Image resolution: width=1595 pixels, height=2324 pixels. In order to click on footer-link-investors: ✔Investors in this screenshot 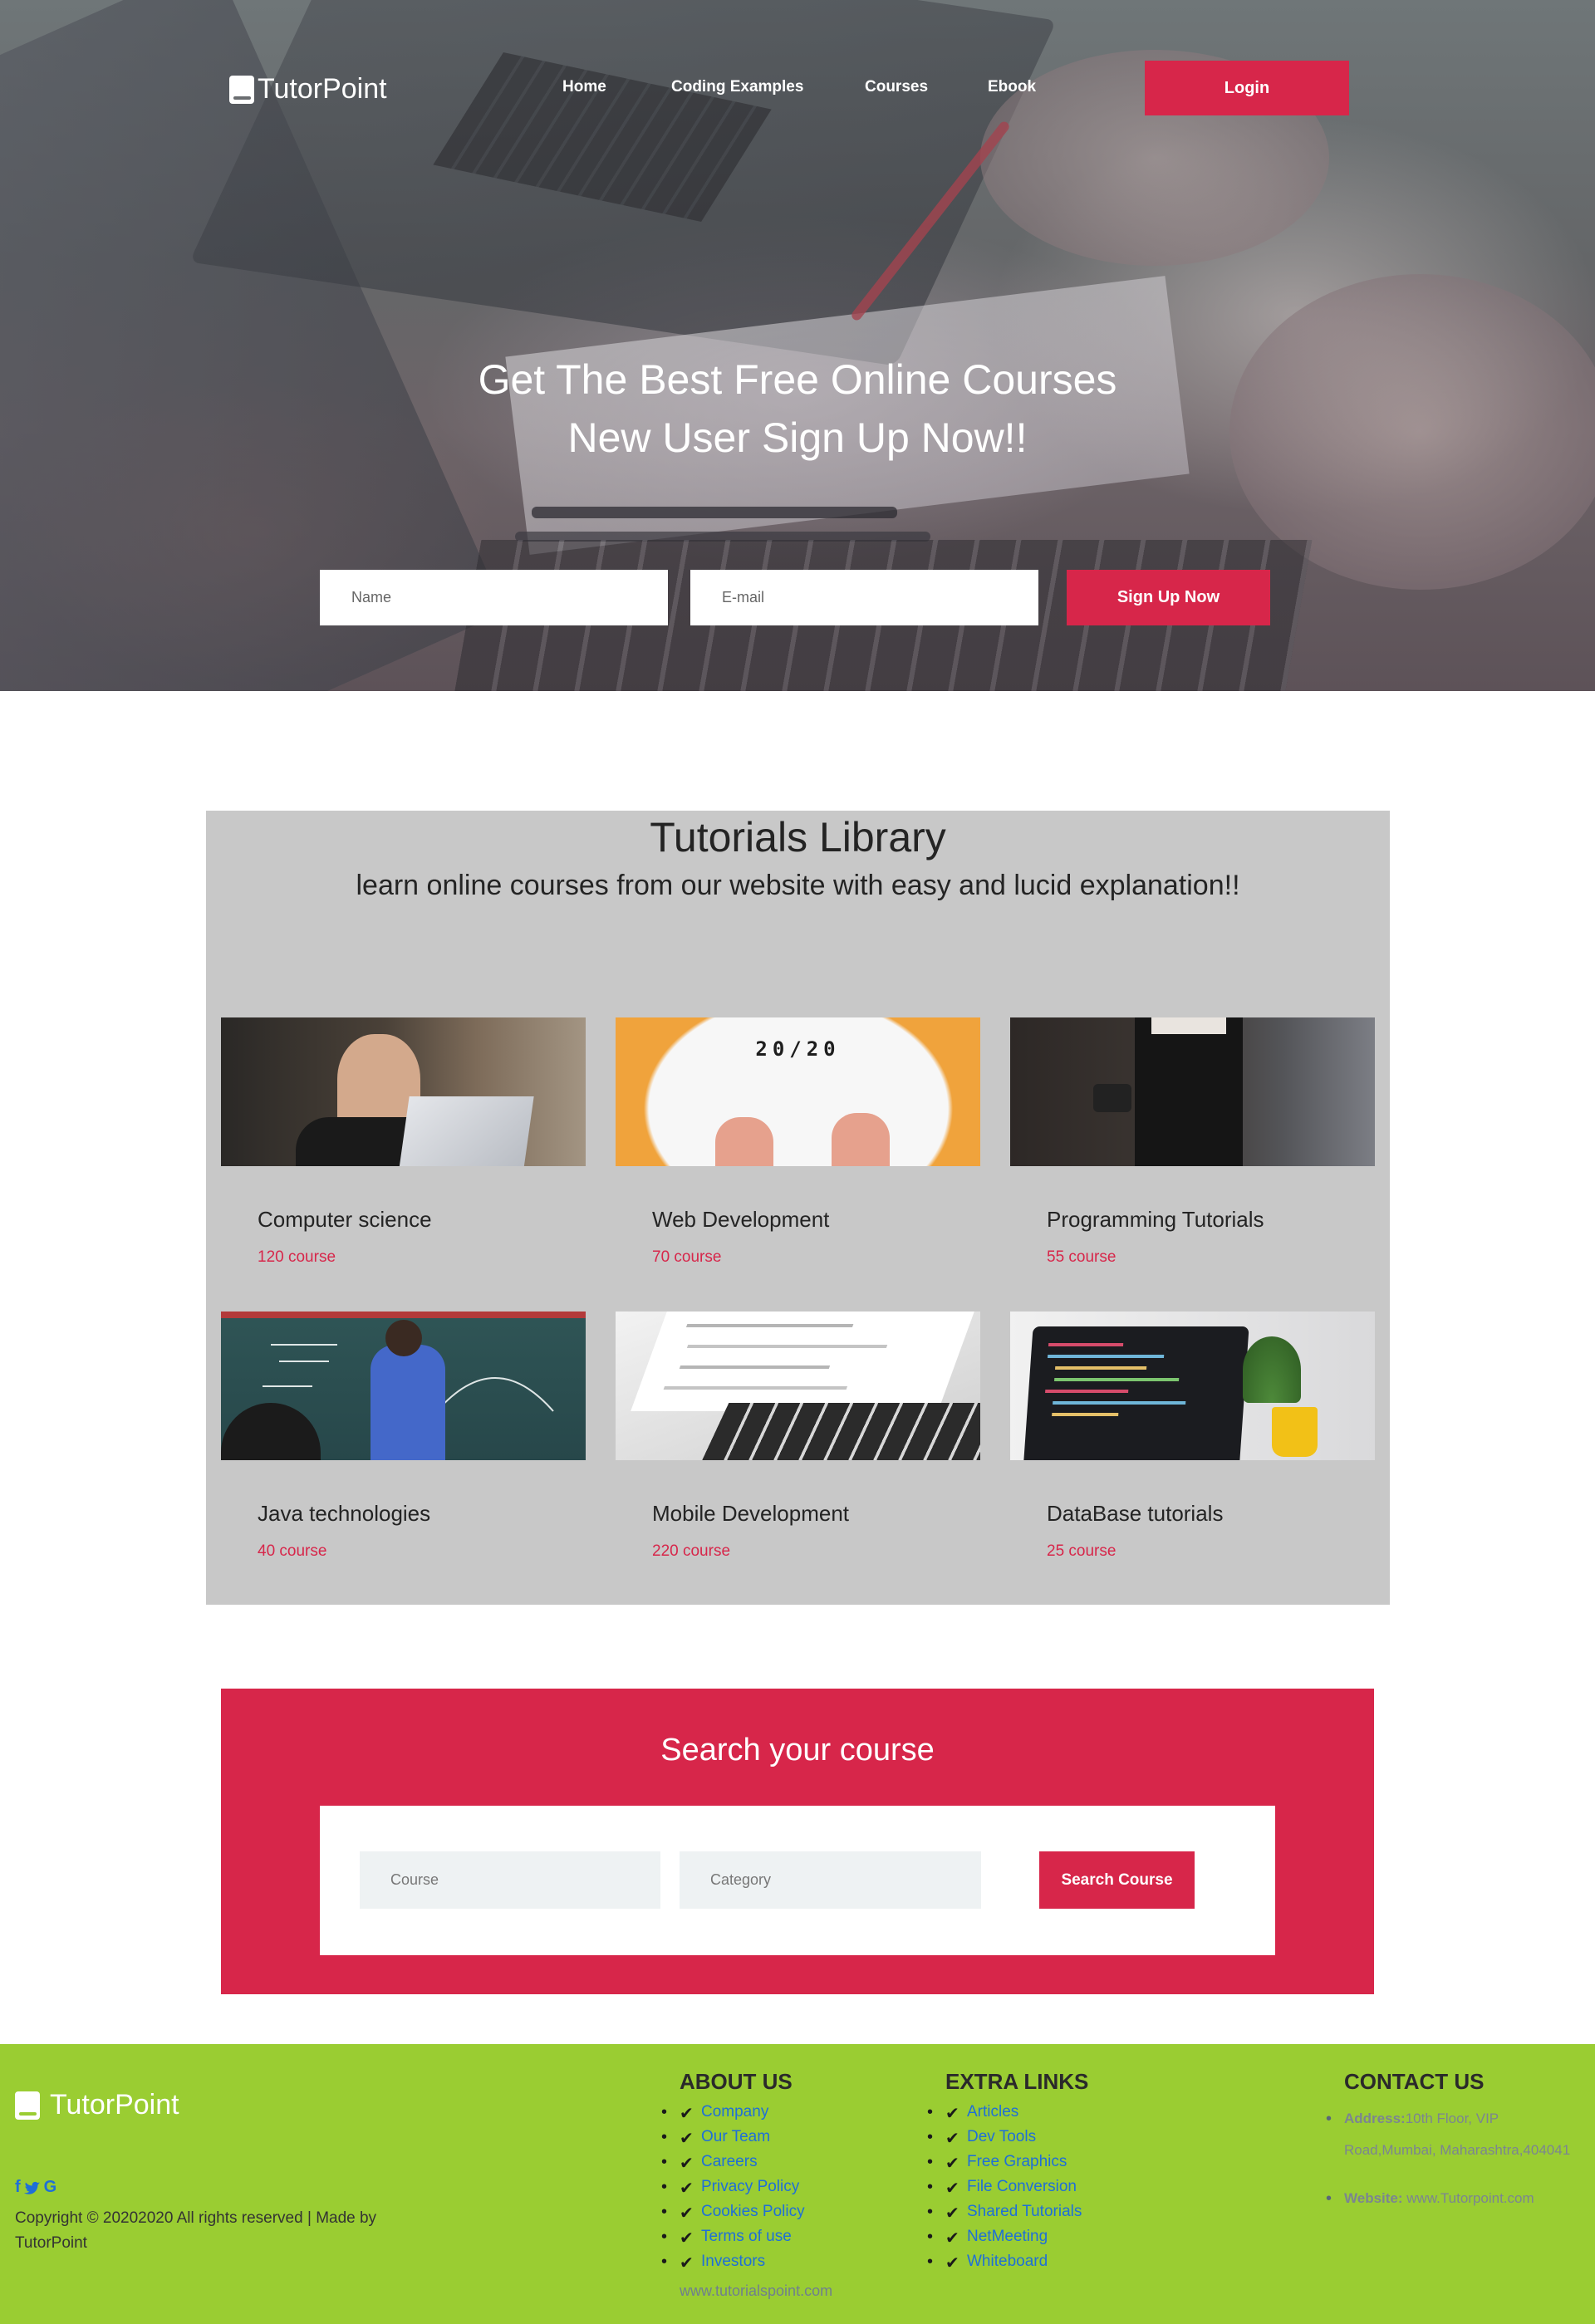, I will do `click(746, 2265)`.